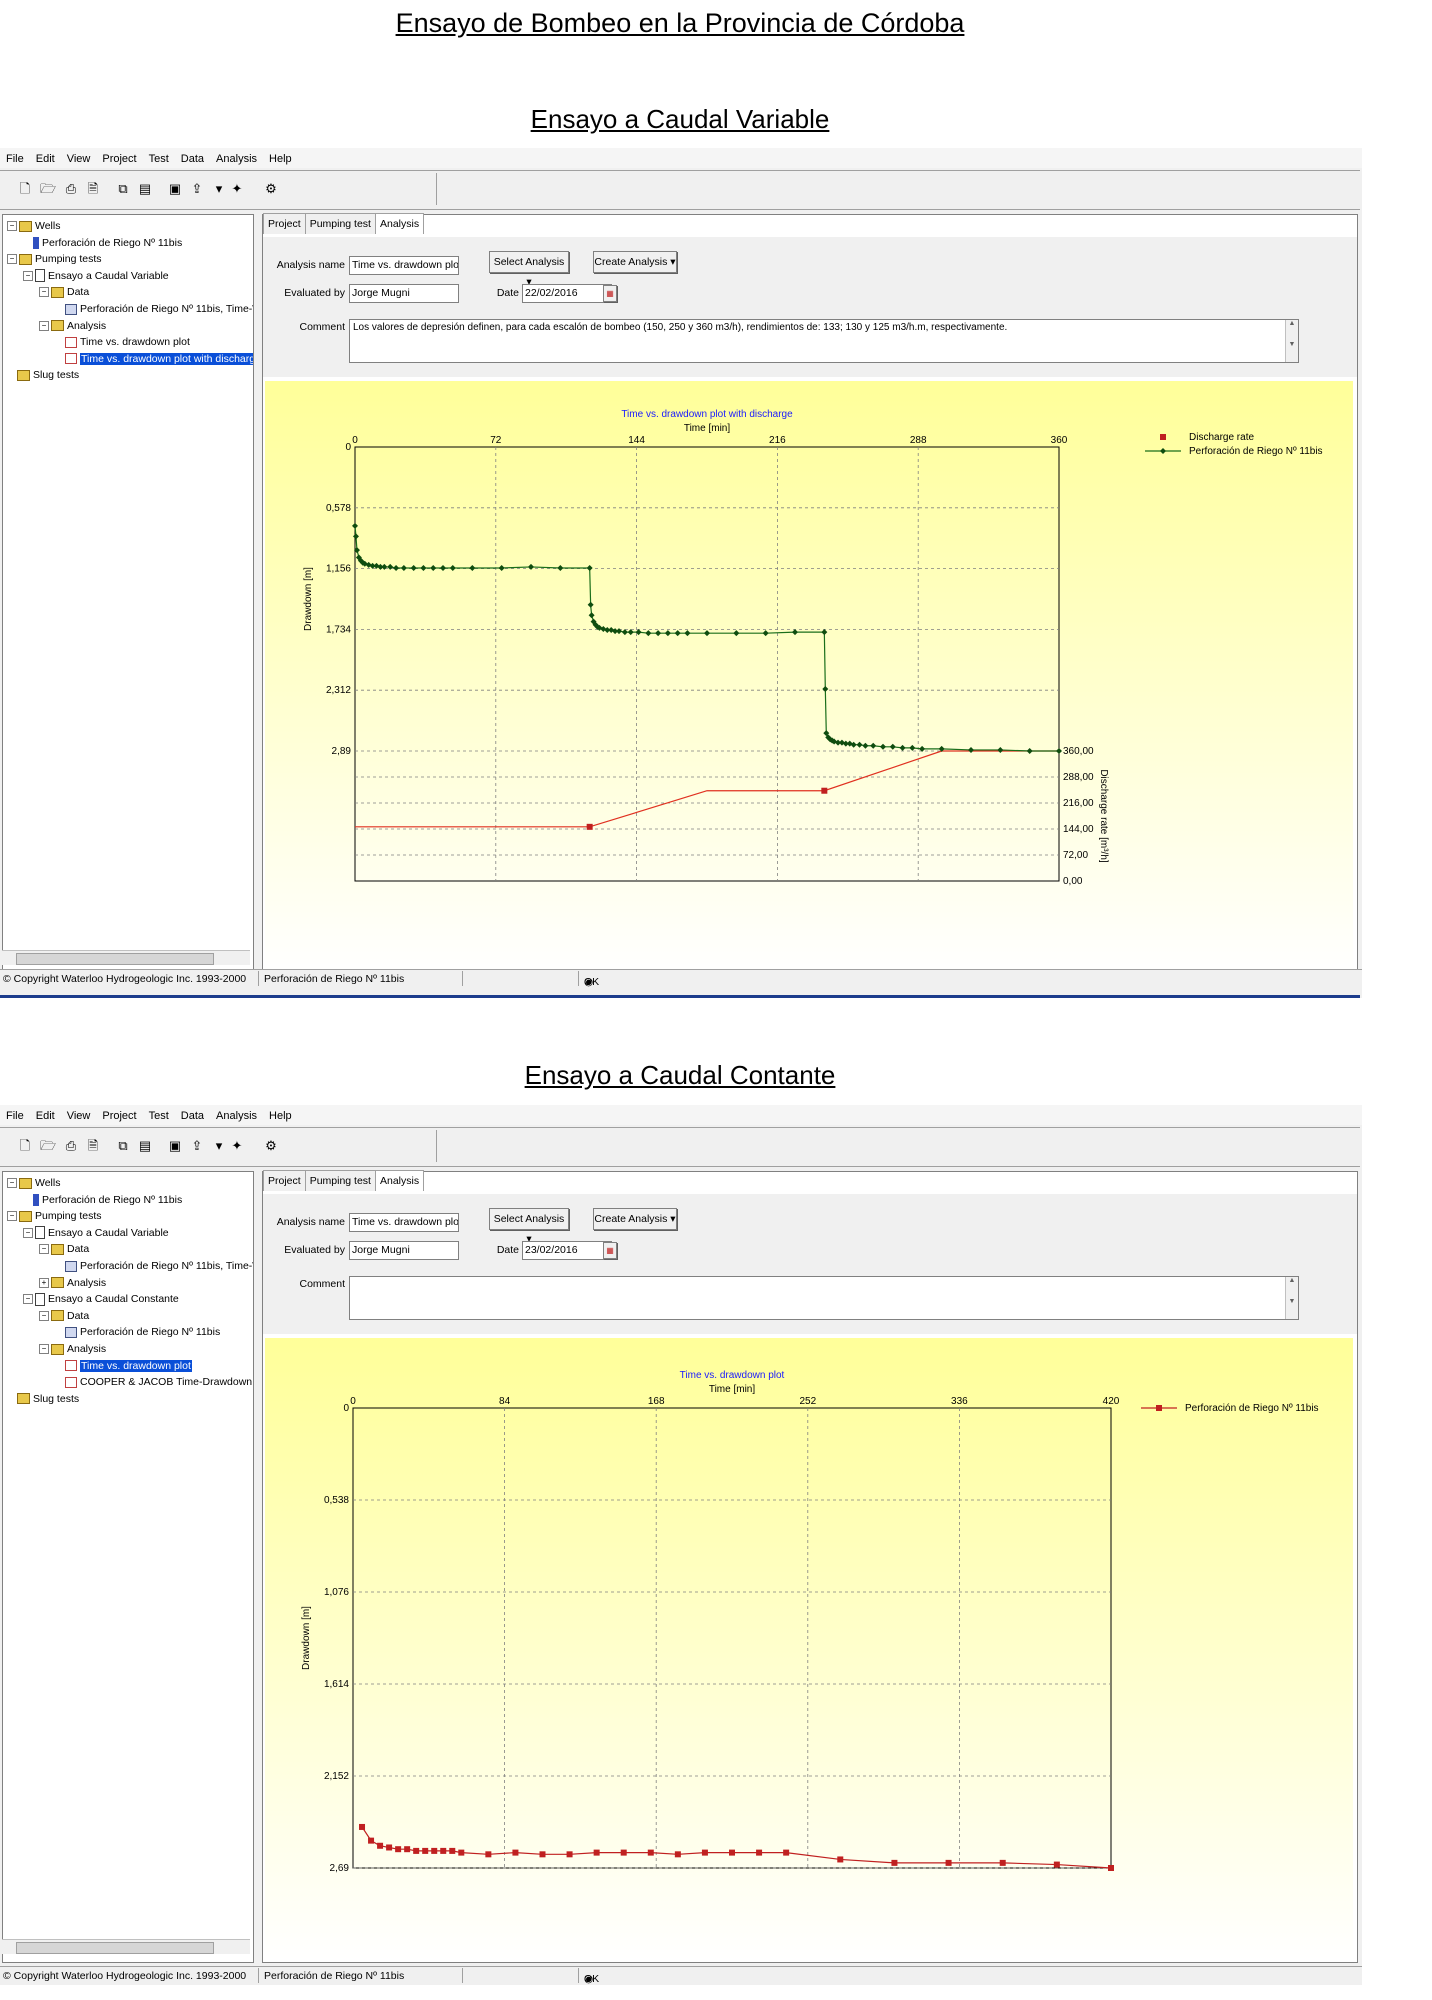 The width and height of the screenshot is (1432, 2000). I want to click on date-input: 23/02/2016, so click(567, 1250).